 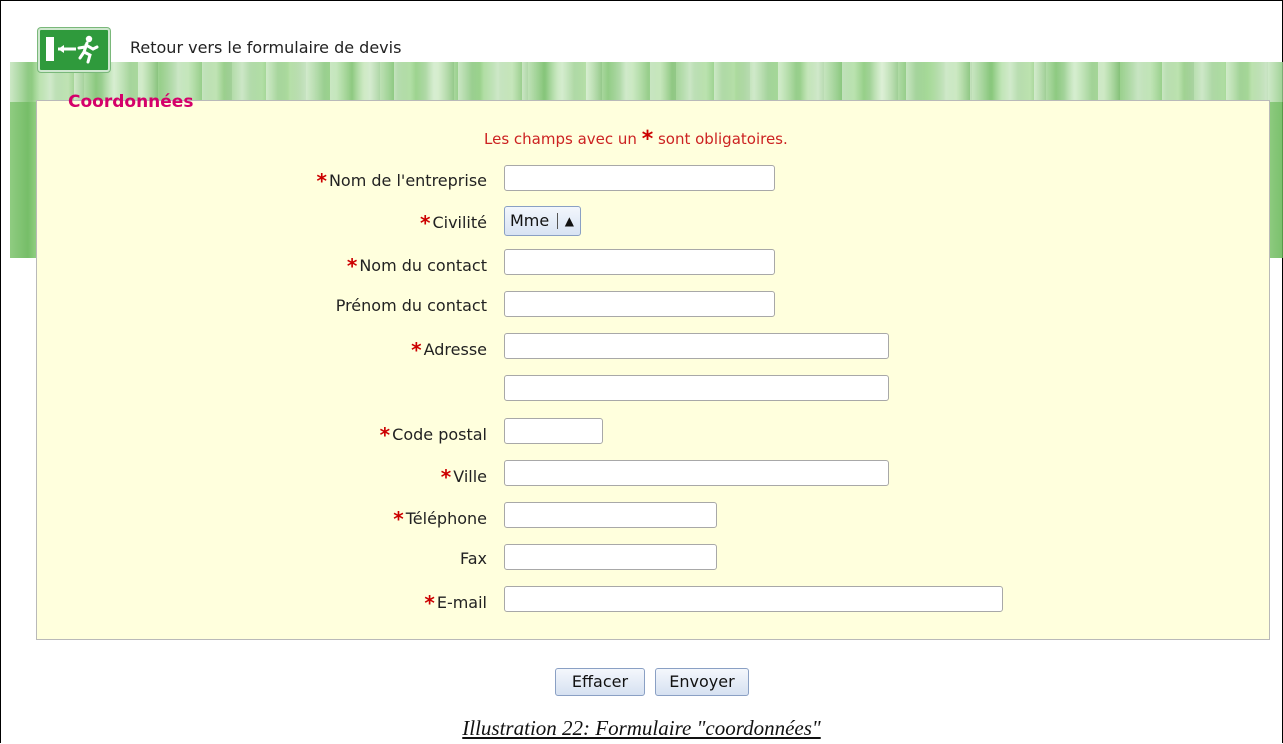 I want to click on label-text: E-mail, so click(x=461, y=602).